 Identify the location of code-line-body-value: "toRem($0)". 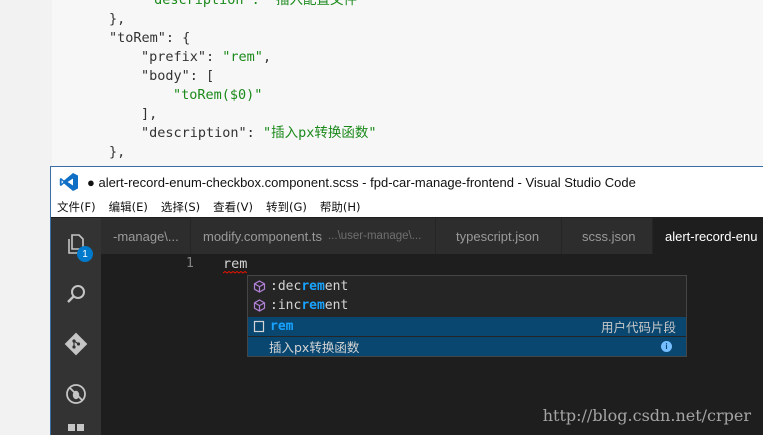
(218, 95).